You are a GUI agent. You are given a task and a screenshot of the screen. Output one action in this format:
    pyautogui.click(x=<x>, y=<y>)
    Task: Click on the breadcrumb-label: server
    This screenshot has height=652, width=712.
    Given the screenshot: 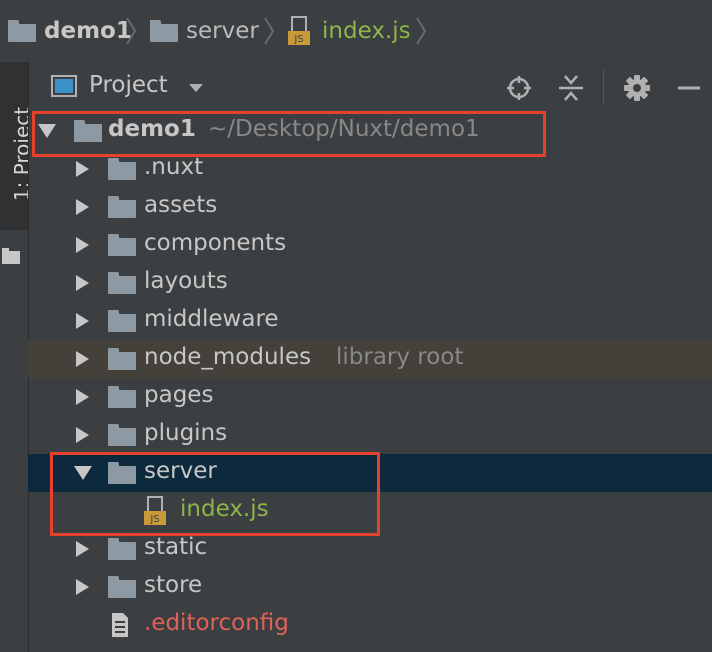 What is the action you would take?
    pyautogui.click(x=222, y=31)
    